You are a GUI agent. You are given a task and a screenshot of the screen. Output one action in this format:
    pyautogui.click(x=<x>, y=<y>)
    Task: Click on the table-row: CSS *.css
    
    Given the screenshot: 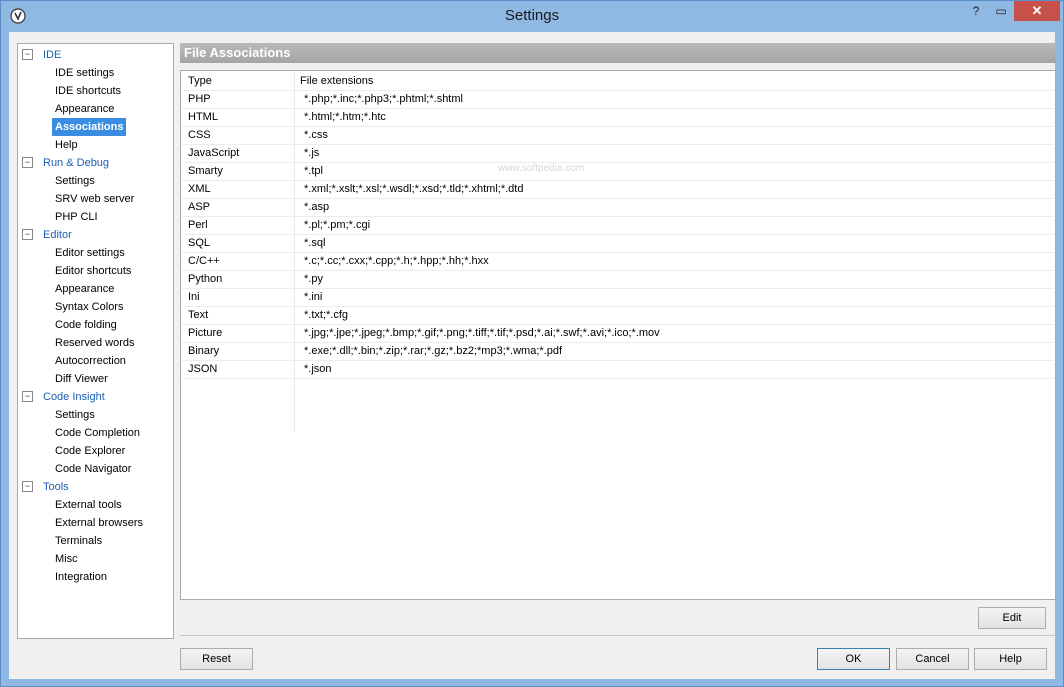 What is the action you would take?
    pyautogui.click(x=618, y=135)
    